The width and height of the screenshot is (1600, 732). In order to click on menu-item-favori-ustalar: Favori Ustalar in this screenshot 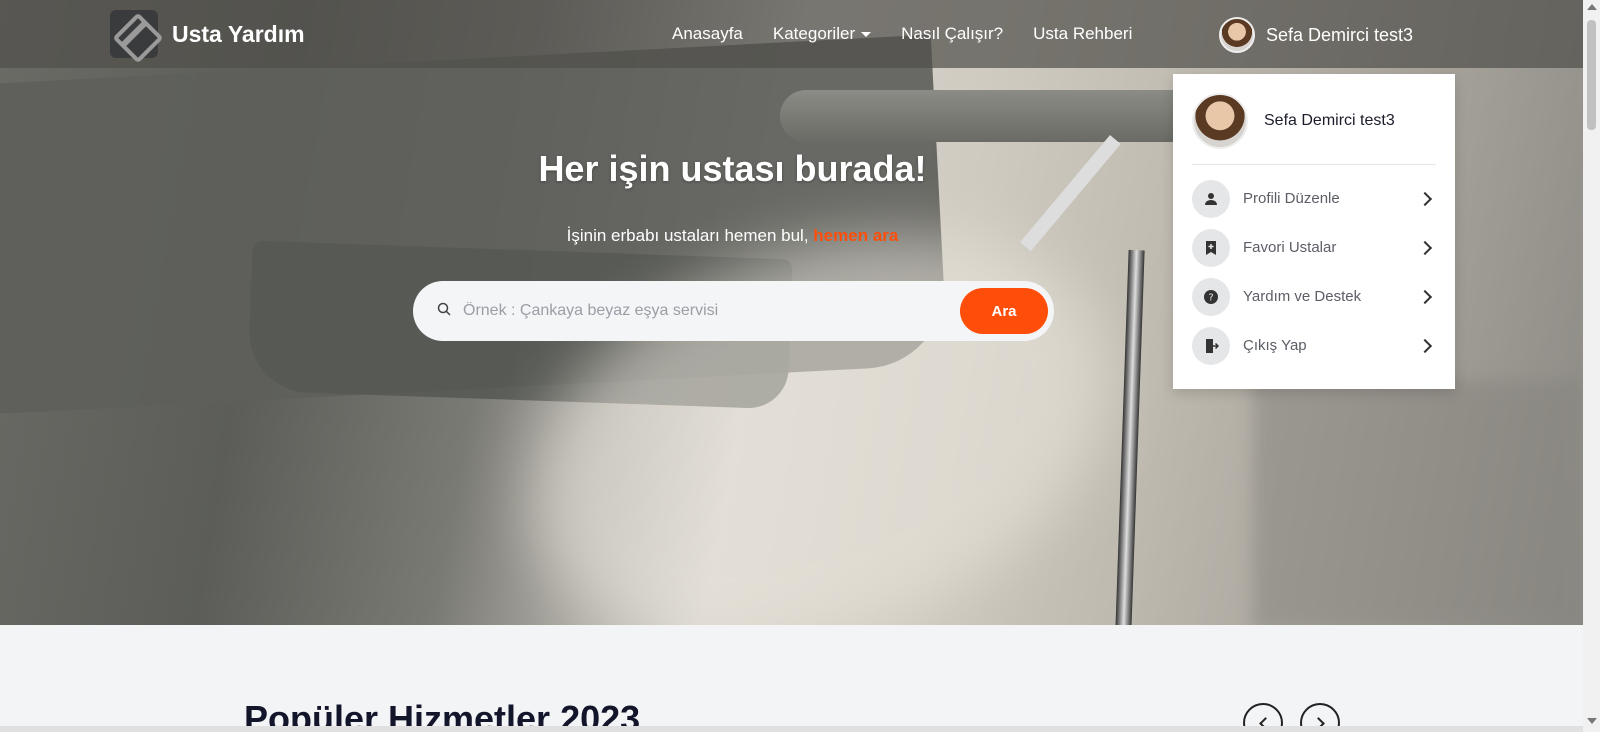, I will do `click(1314, 247)`.